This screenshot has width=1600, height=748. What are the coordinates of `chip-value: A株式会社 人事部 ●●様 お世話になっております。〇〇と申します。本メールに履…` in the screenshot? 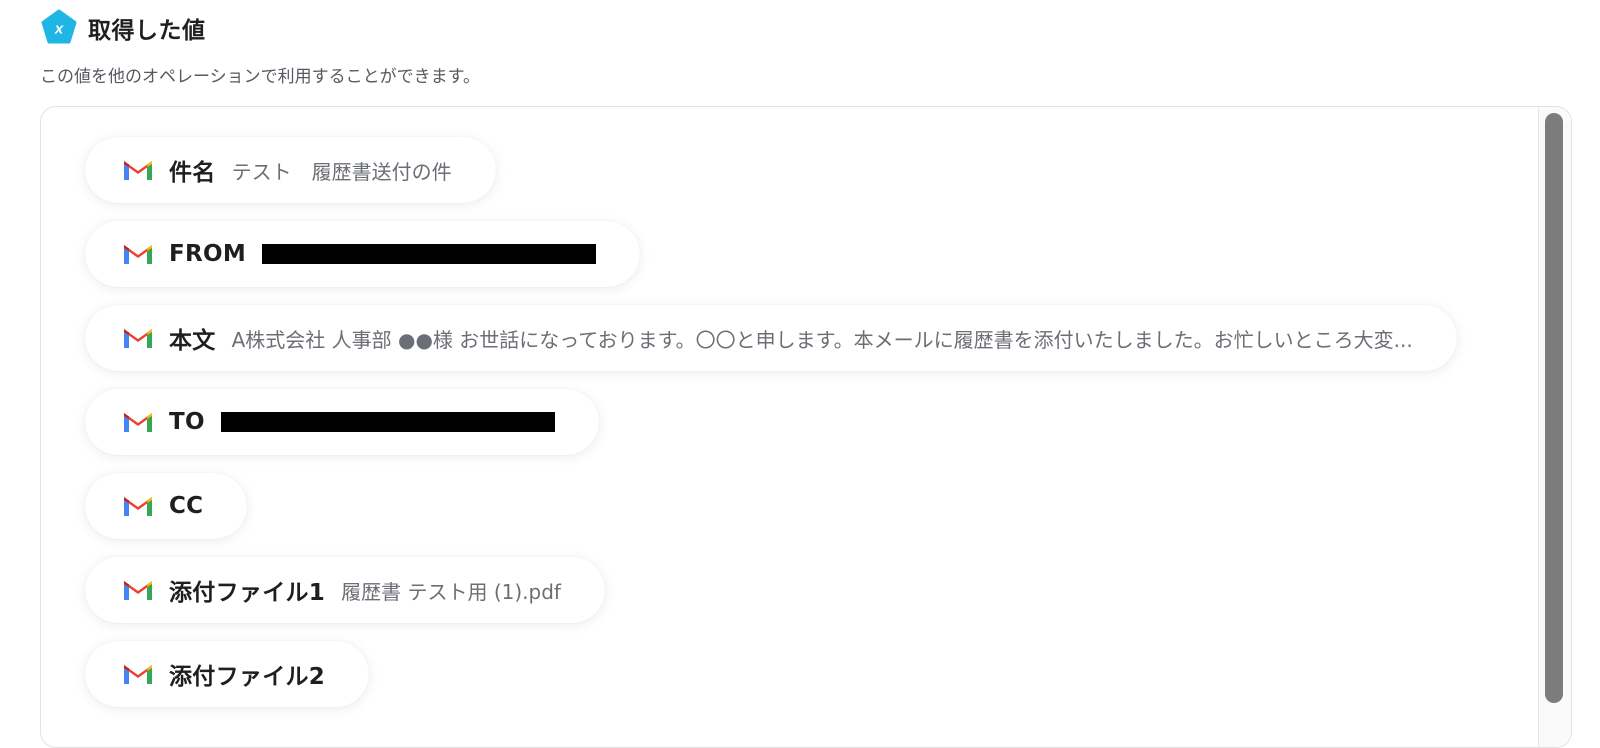 It's located at (822, 339).